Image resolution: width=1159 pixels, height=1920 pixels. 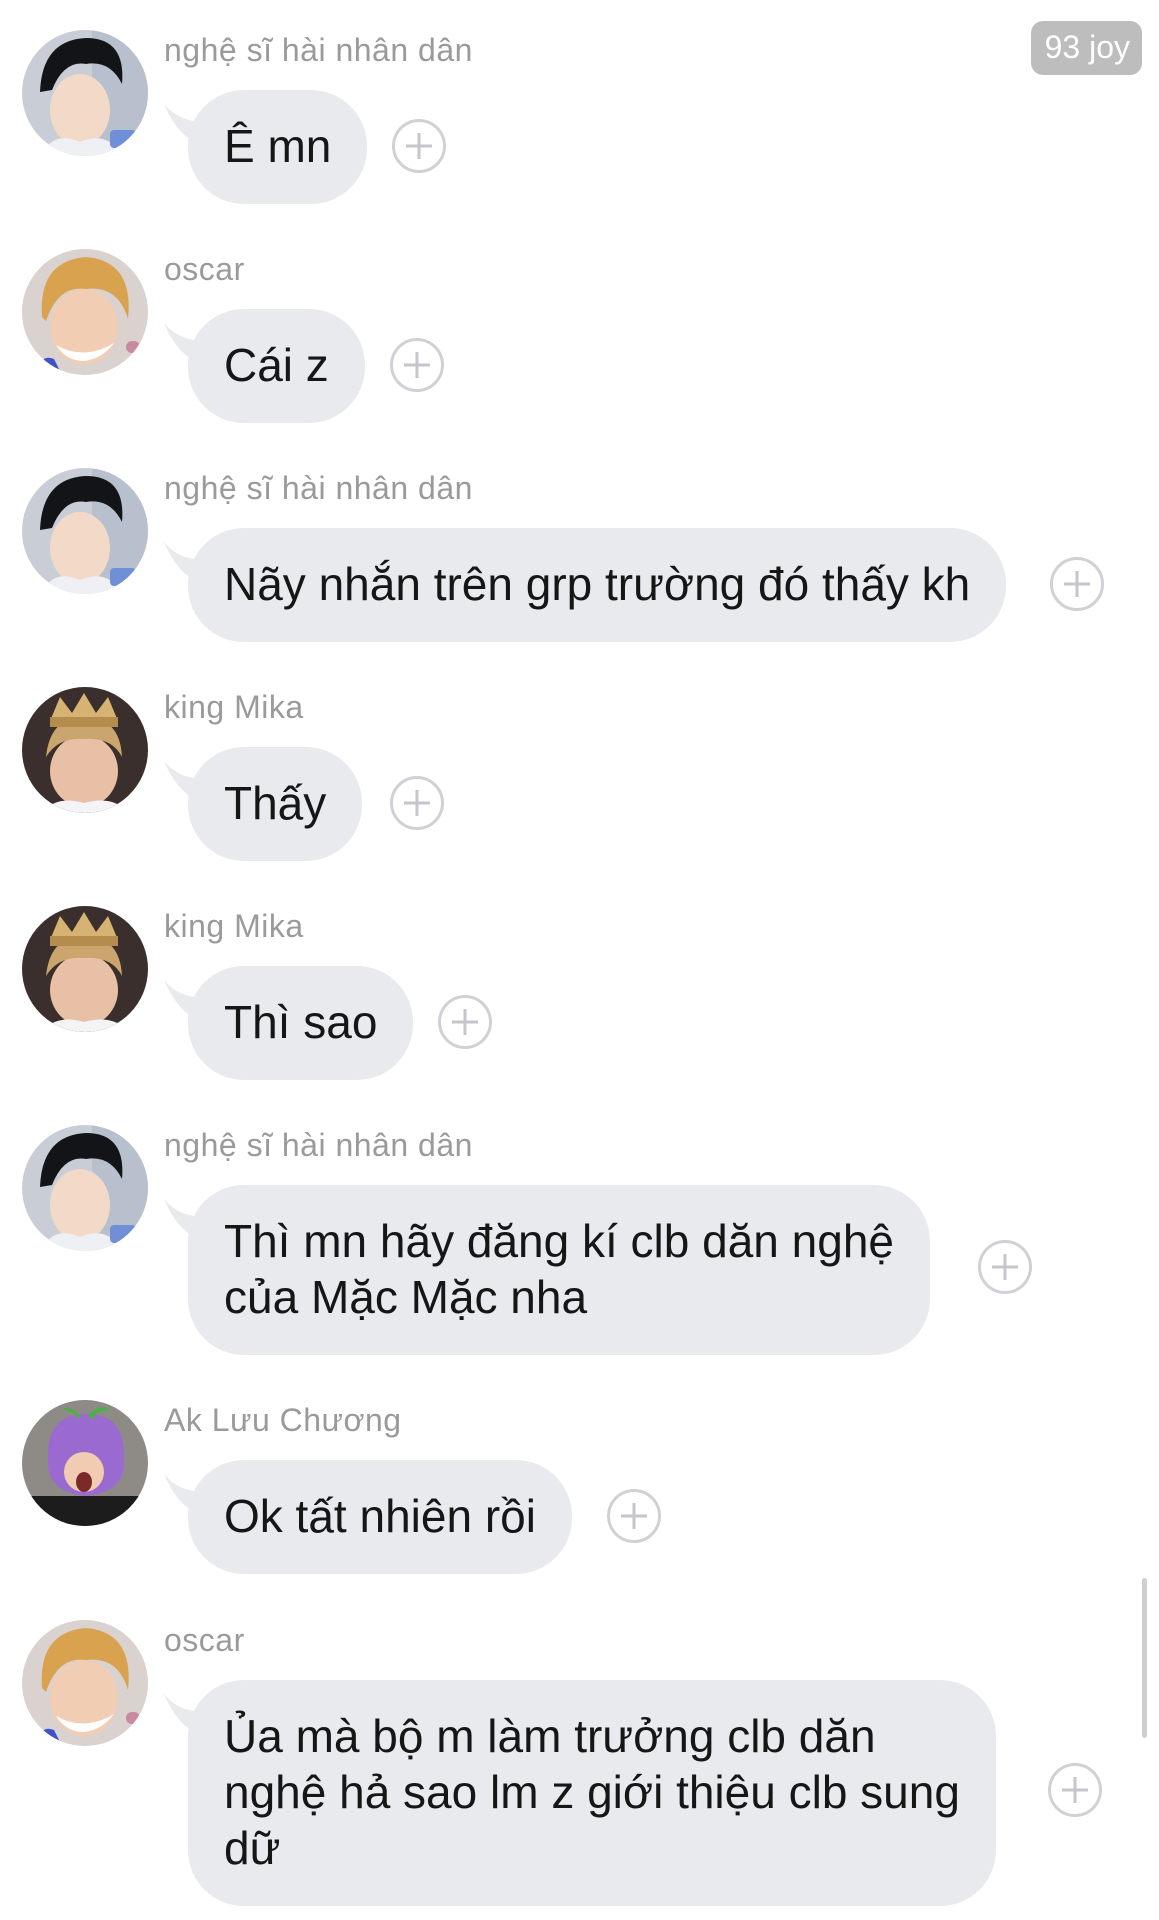 I want to click on message-text-line: nghệ hả sao lm z giới thiệu clb sung, so click(x=592, y=1792).